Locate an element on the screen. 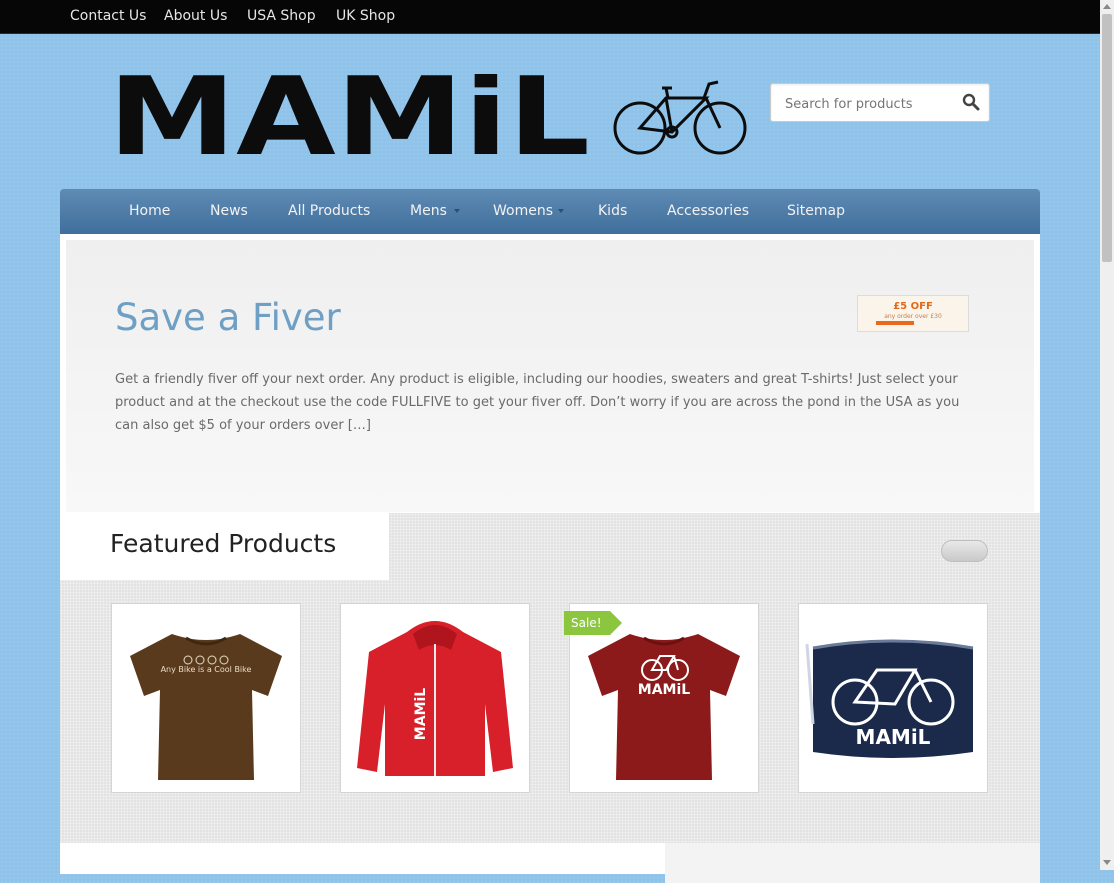 The image size is (1114, 883). nav-item-news: News is located at coordinates (229, 211).